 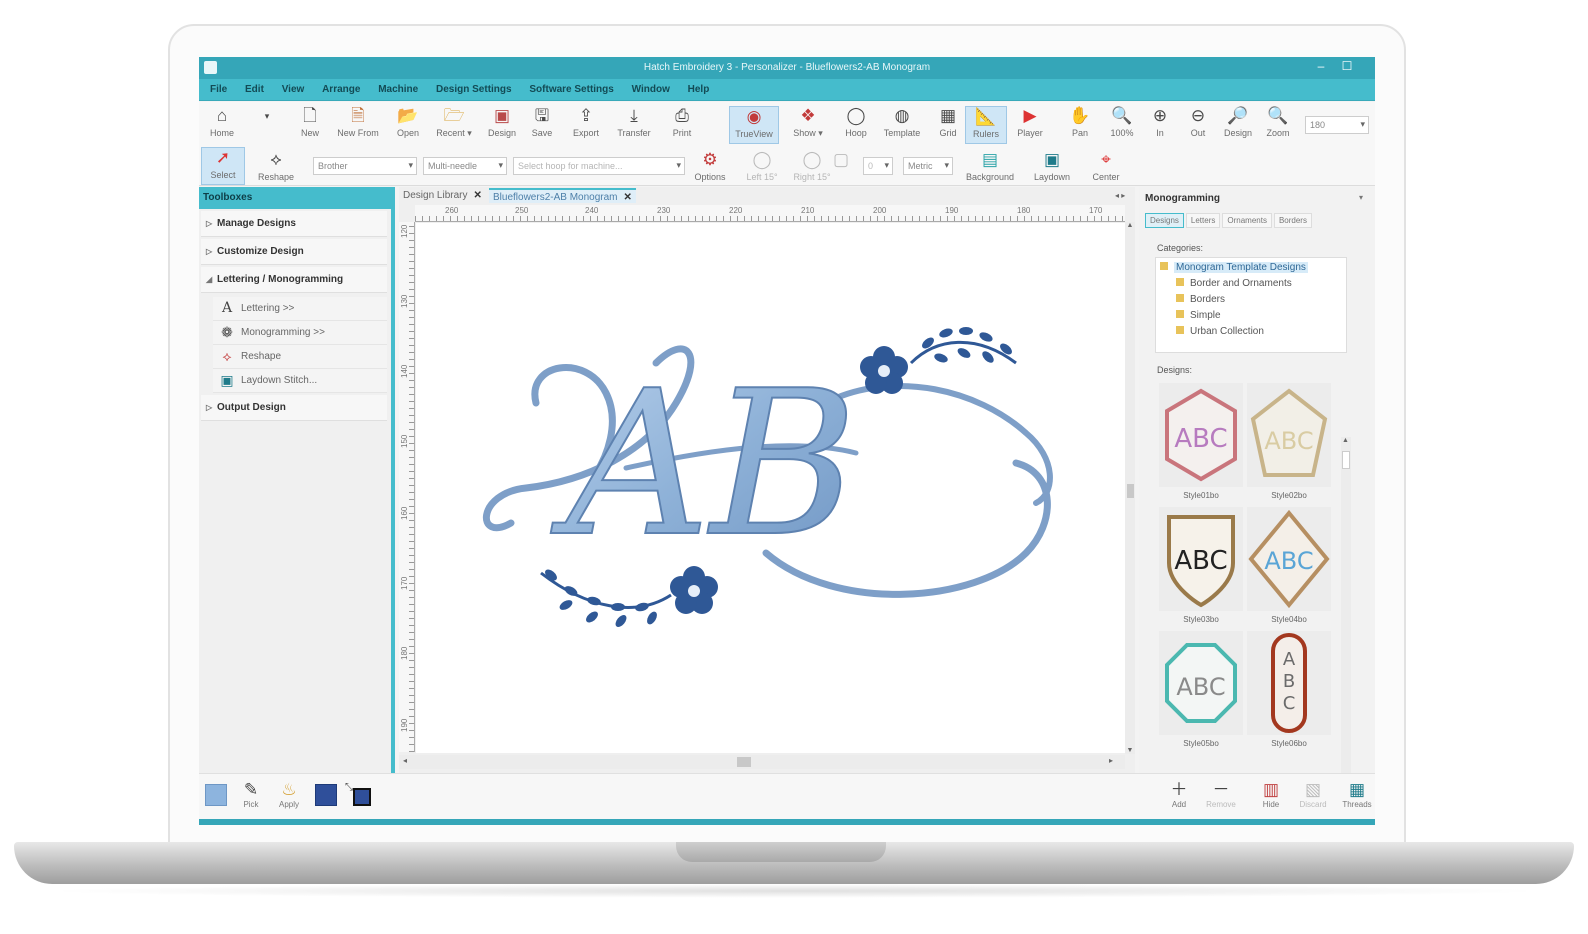 I want to click on category-simple: Simple, so click(x=1198, y=315).